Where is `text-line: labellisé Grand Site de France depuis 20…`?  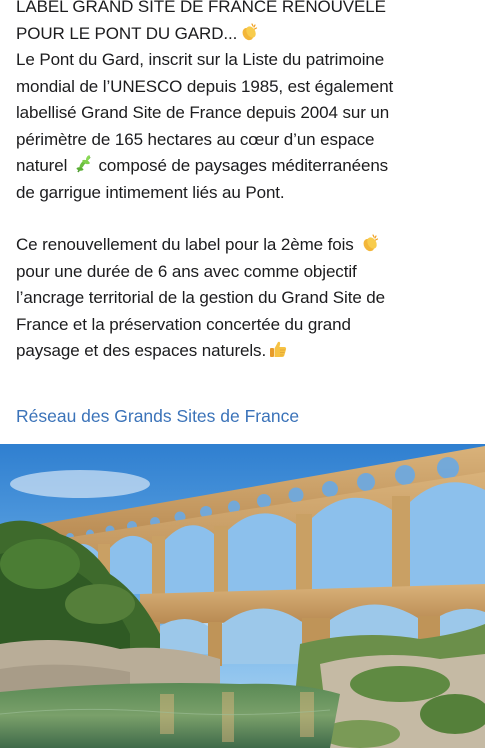
text-line: labellisé Grand Site de France depuis 20… is located at coordinates (203, 112).